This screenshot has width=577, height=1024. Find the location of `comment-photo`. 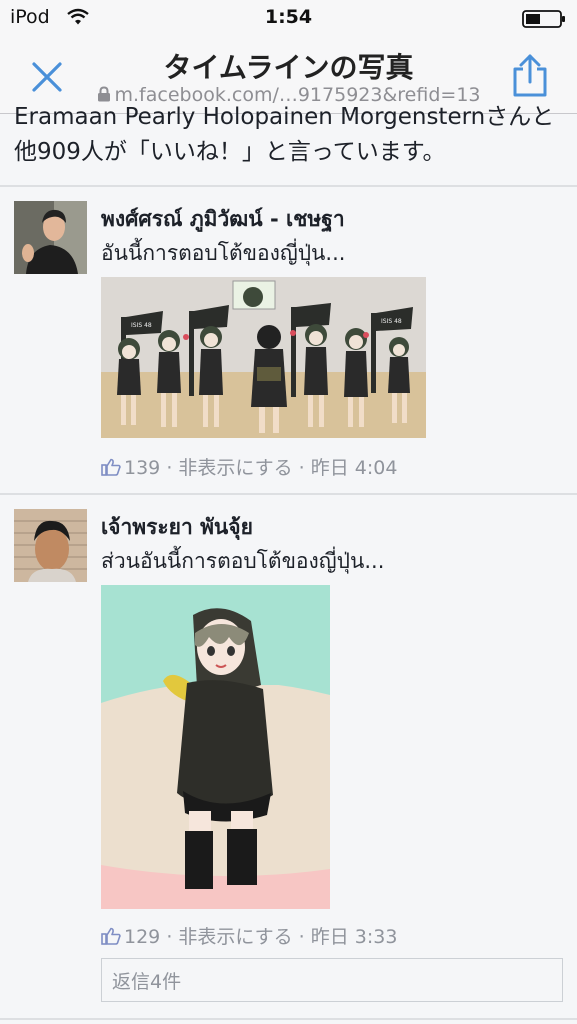

comment-photo is located at coordinates (215, 747).